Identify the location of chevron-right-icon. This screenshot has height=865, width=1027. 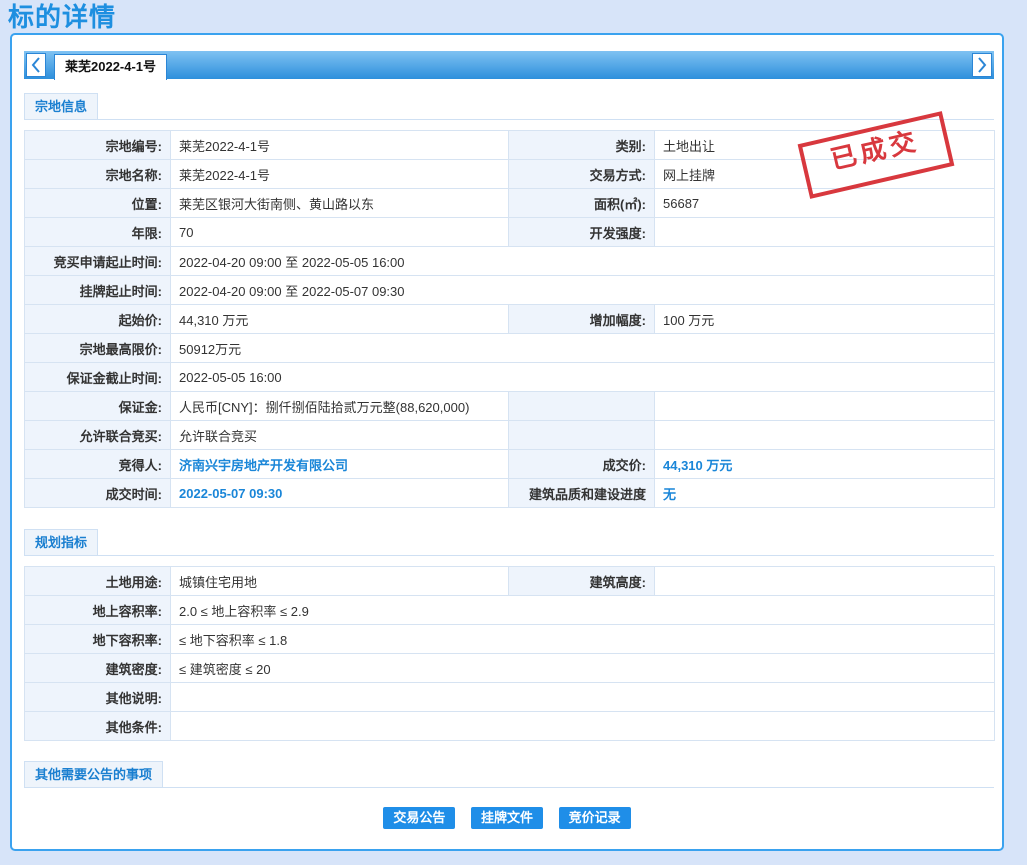
(982, 65).